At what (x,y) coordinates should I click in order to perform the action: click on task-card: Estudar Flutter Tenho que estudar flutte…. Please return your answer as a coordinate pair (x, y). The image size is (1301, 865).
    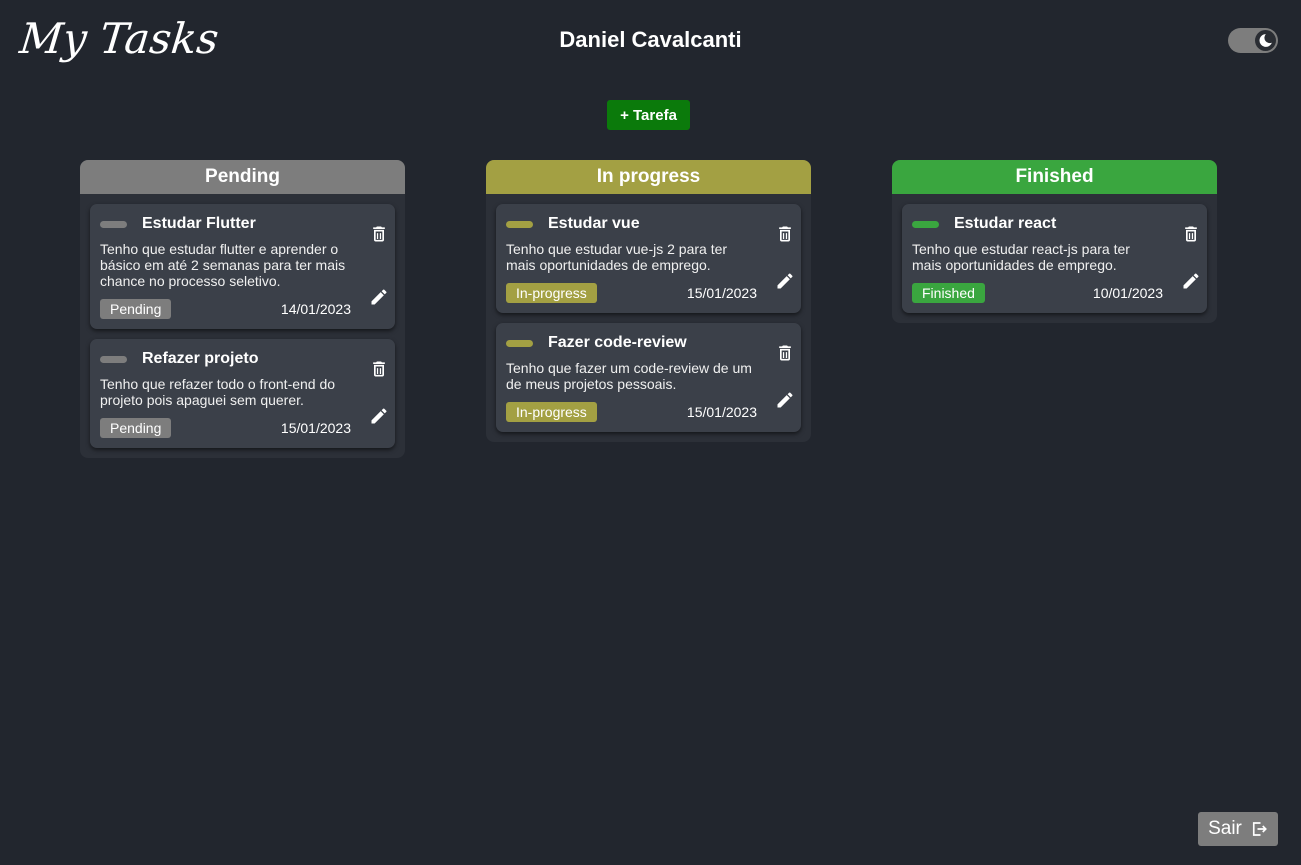
    Looking at the image, I should click on (242, 266).